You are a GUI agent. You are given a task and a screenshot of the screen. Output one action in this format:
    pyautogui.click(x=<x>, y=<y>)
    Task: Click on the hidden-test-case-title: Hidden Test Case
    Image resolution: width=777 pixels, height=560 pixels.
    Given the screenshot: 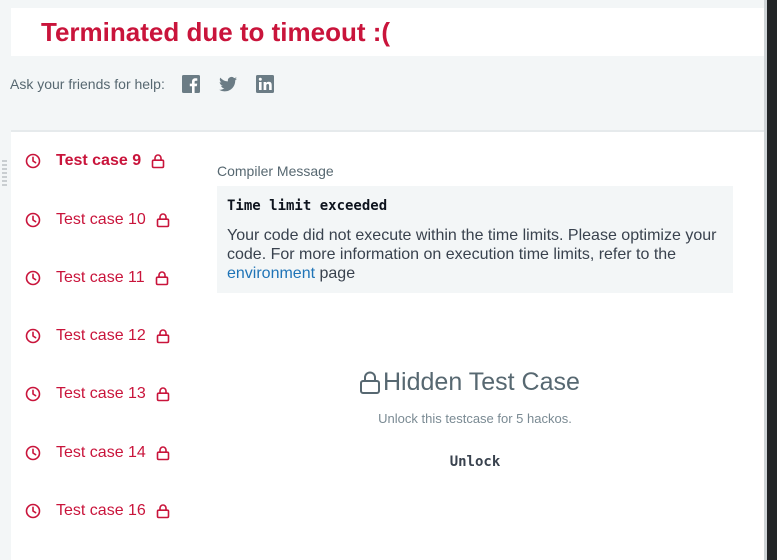 What is the action you would take?
    pyautogui.click(x=481, y=381)
    